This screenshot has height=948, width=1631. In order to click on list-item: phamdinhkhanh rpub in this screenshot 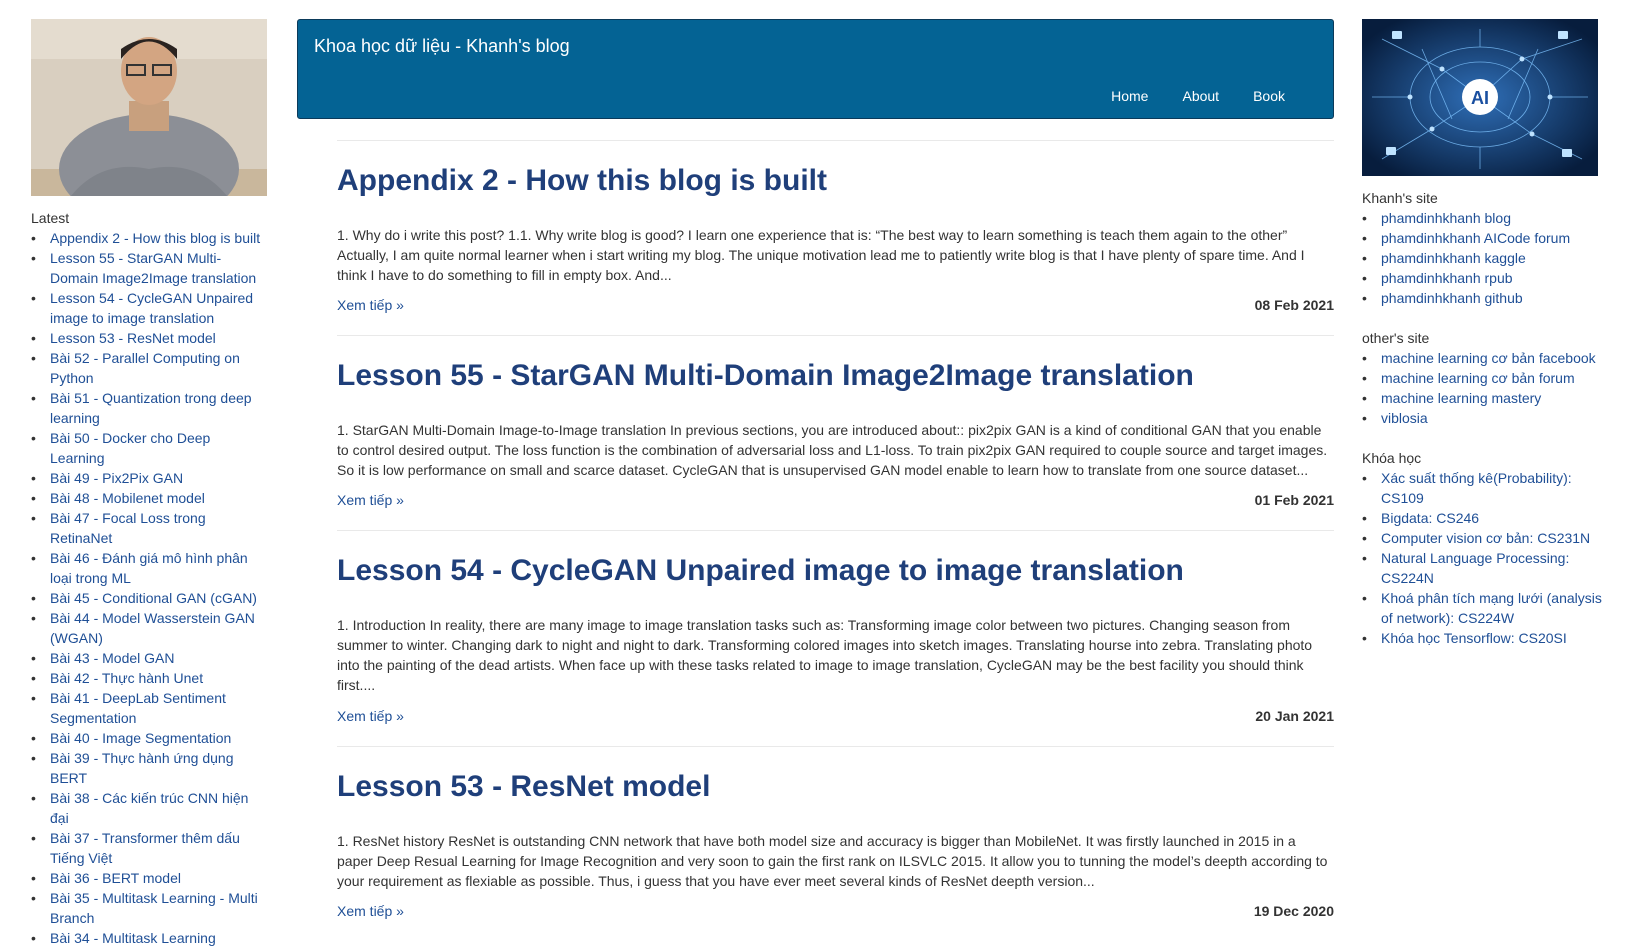, I will do `click(1482, 278)`.